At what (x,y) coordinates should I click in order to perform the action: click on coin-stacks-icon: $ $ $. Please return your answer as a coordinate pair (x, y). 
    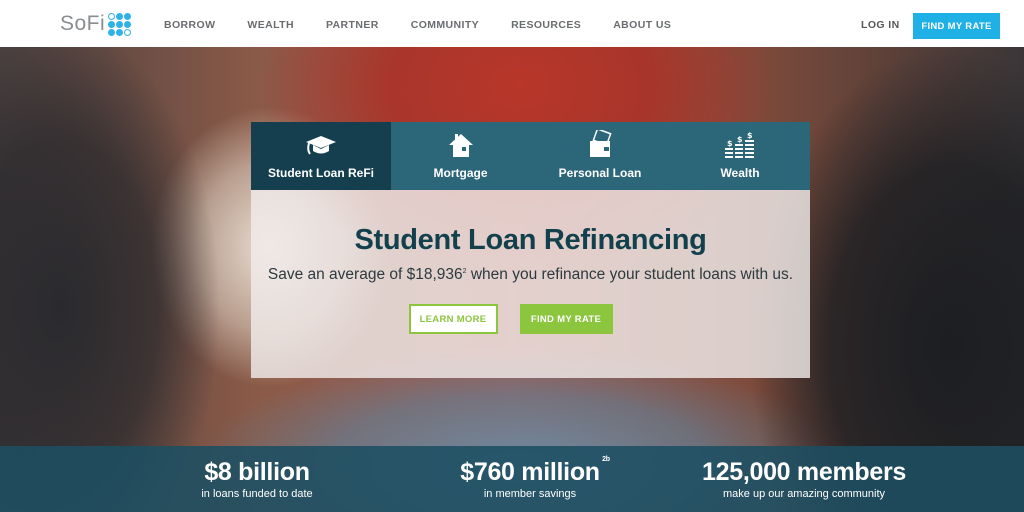
    Looking at the image, I should click on (739, 144).